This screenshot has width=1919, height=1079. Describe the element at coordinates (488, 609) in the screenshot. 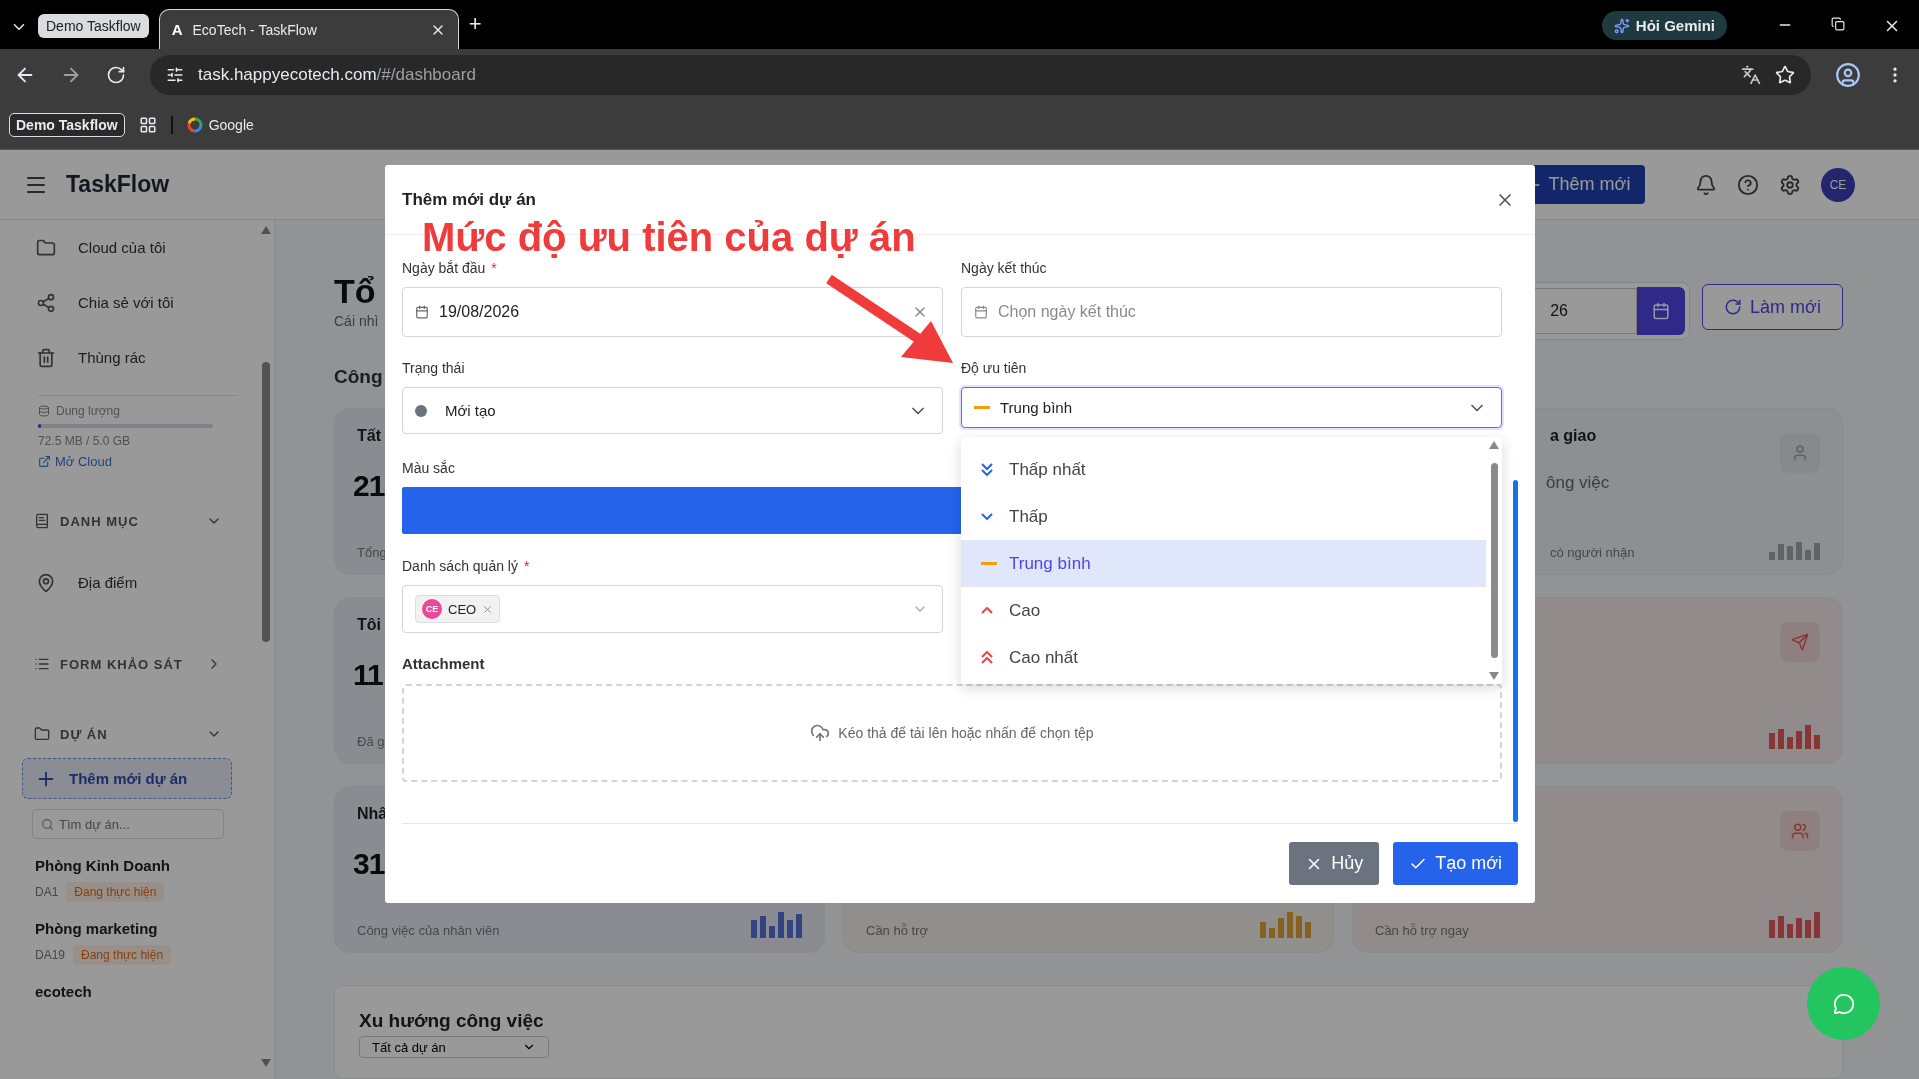

I see `remove-icon` at that location.